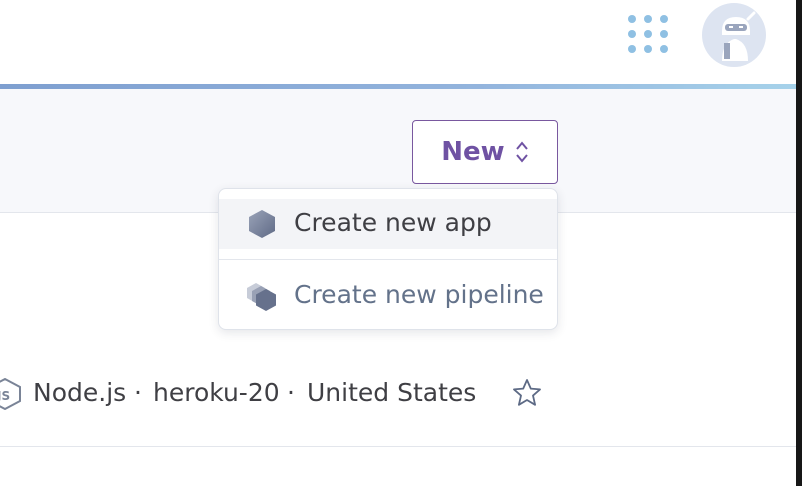  I want to click on apps-grid-icon, so click(648, 34).